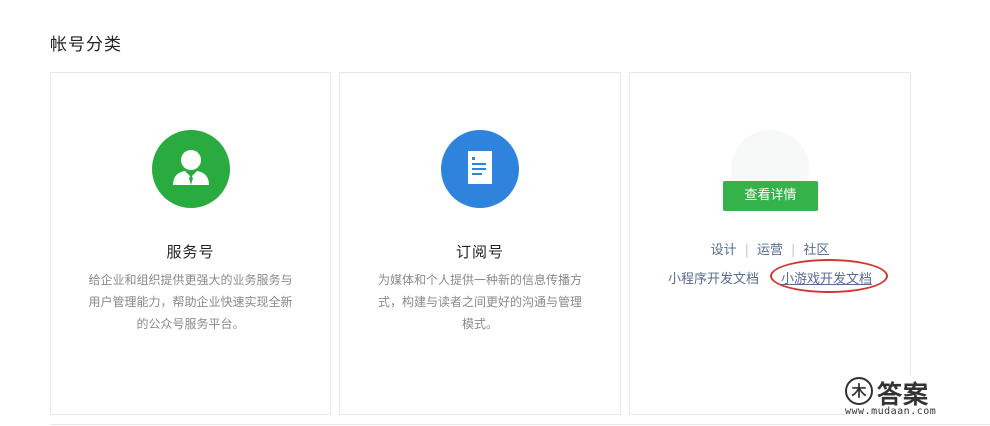  I want to click on subscription-account-desc: 为媒体和个人提供一种新的信息传播方式，构建与读者之间更好的沟通与管理模式。, so click(479, 302).